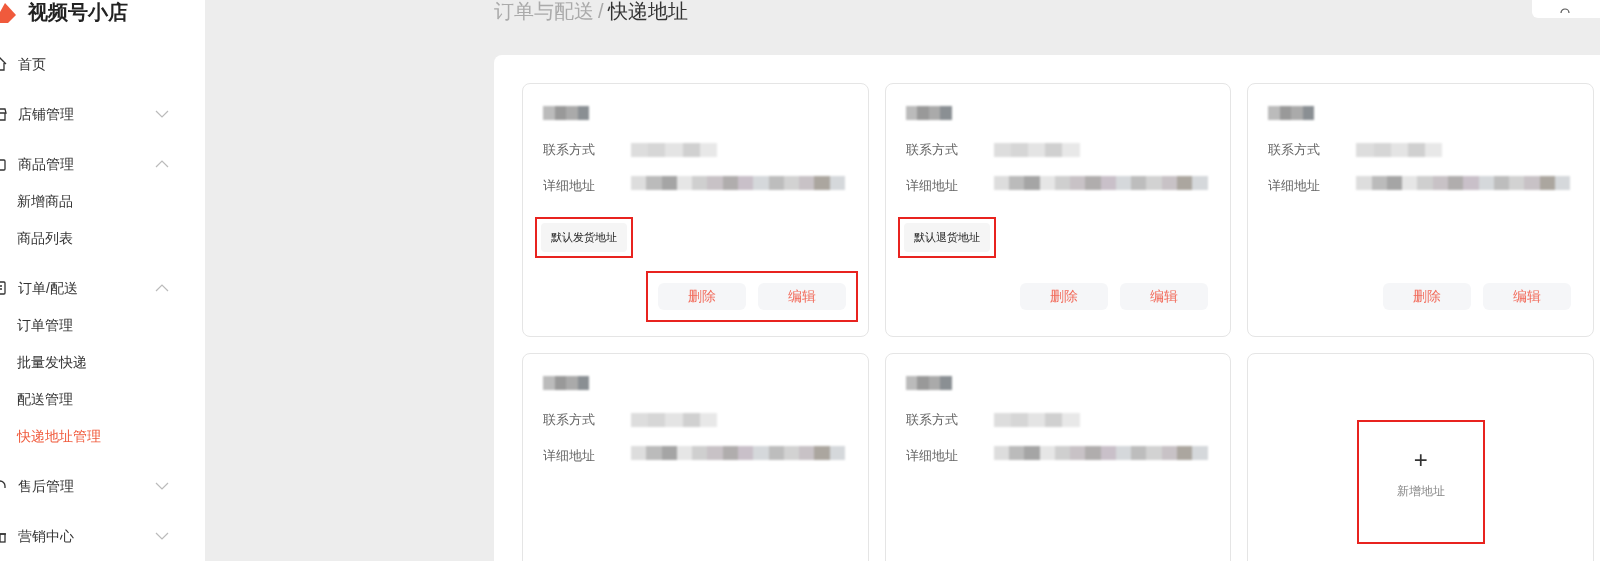 Image resolution: width=1600 pixels, height=561 pixels. I want to click on top-button, so click(1566, 9).